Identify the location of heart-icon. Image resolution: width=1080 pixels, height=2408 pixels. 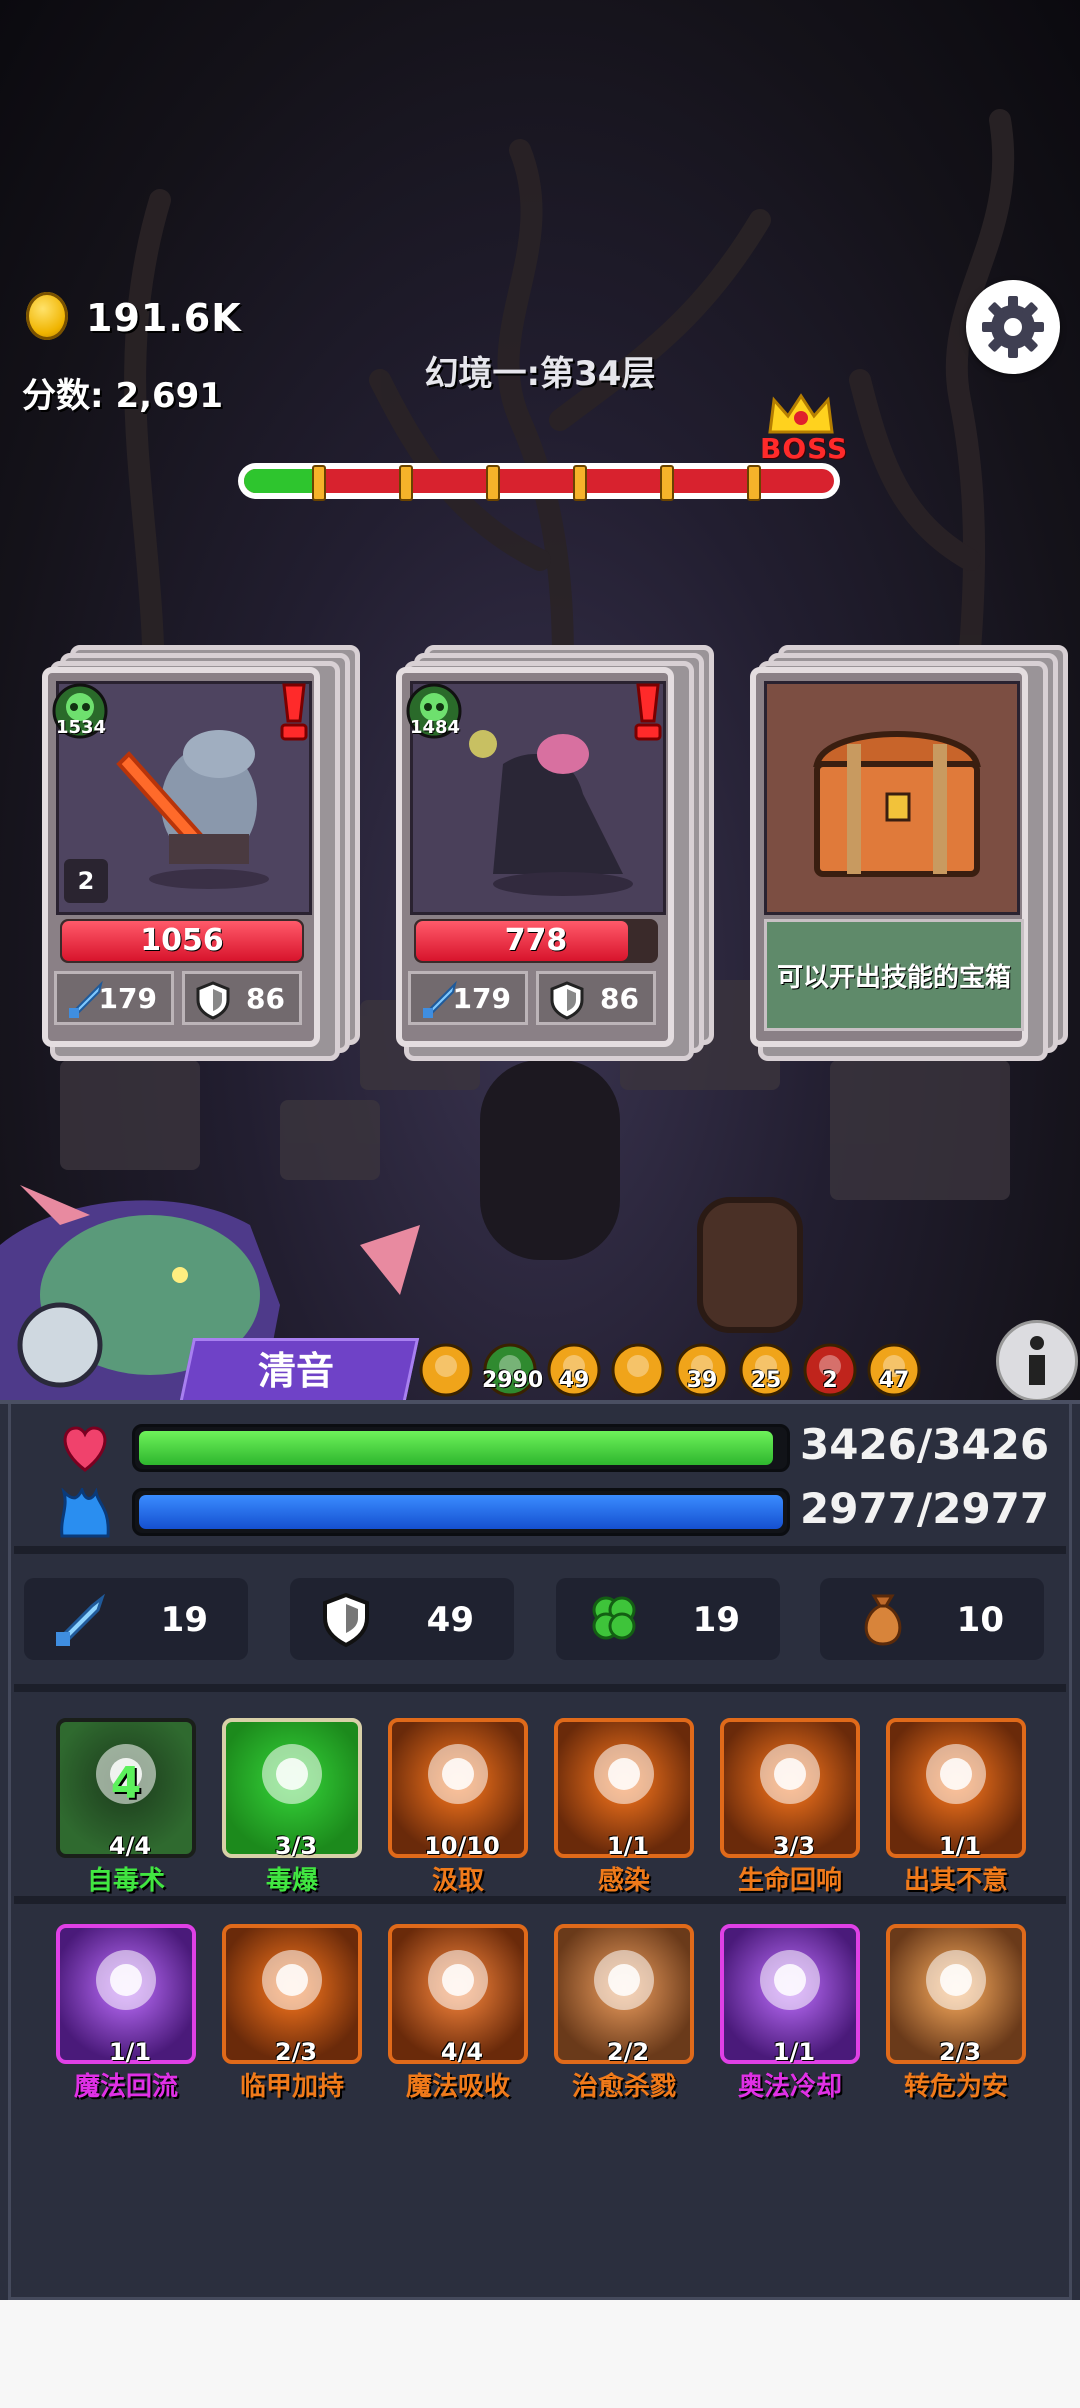
(85, 1449).